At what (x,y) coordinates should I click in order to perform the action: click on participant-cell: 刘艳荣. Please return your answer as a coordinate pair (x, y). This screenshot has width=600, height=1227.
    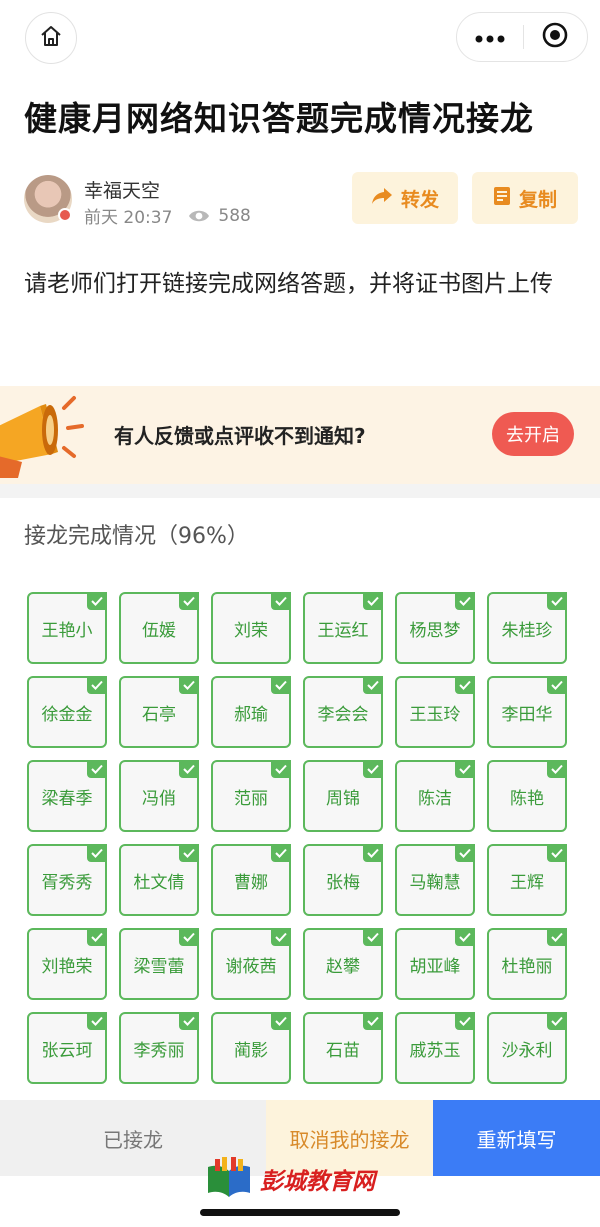
    Looking at the image, I should click on (67, 964).